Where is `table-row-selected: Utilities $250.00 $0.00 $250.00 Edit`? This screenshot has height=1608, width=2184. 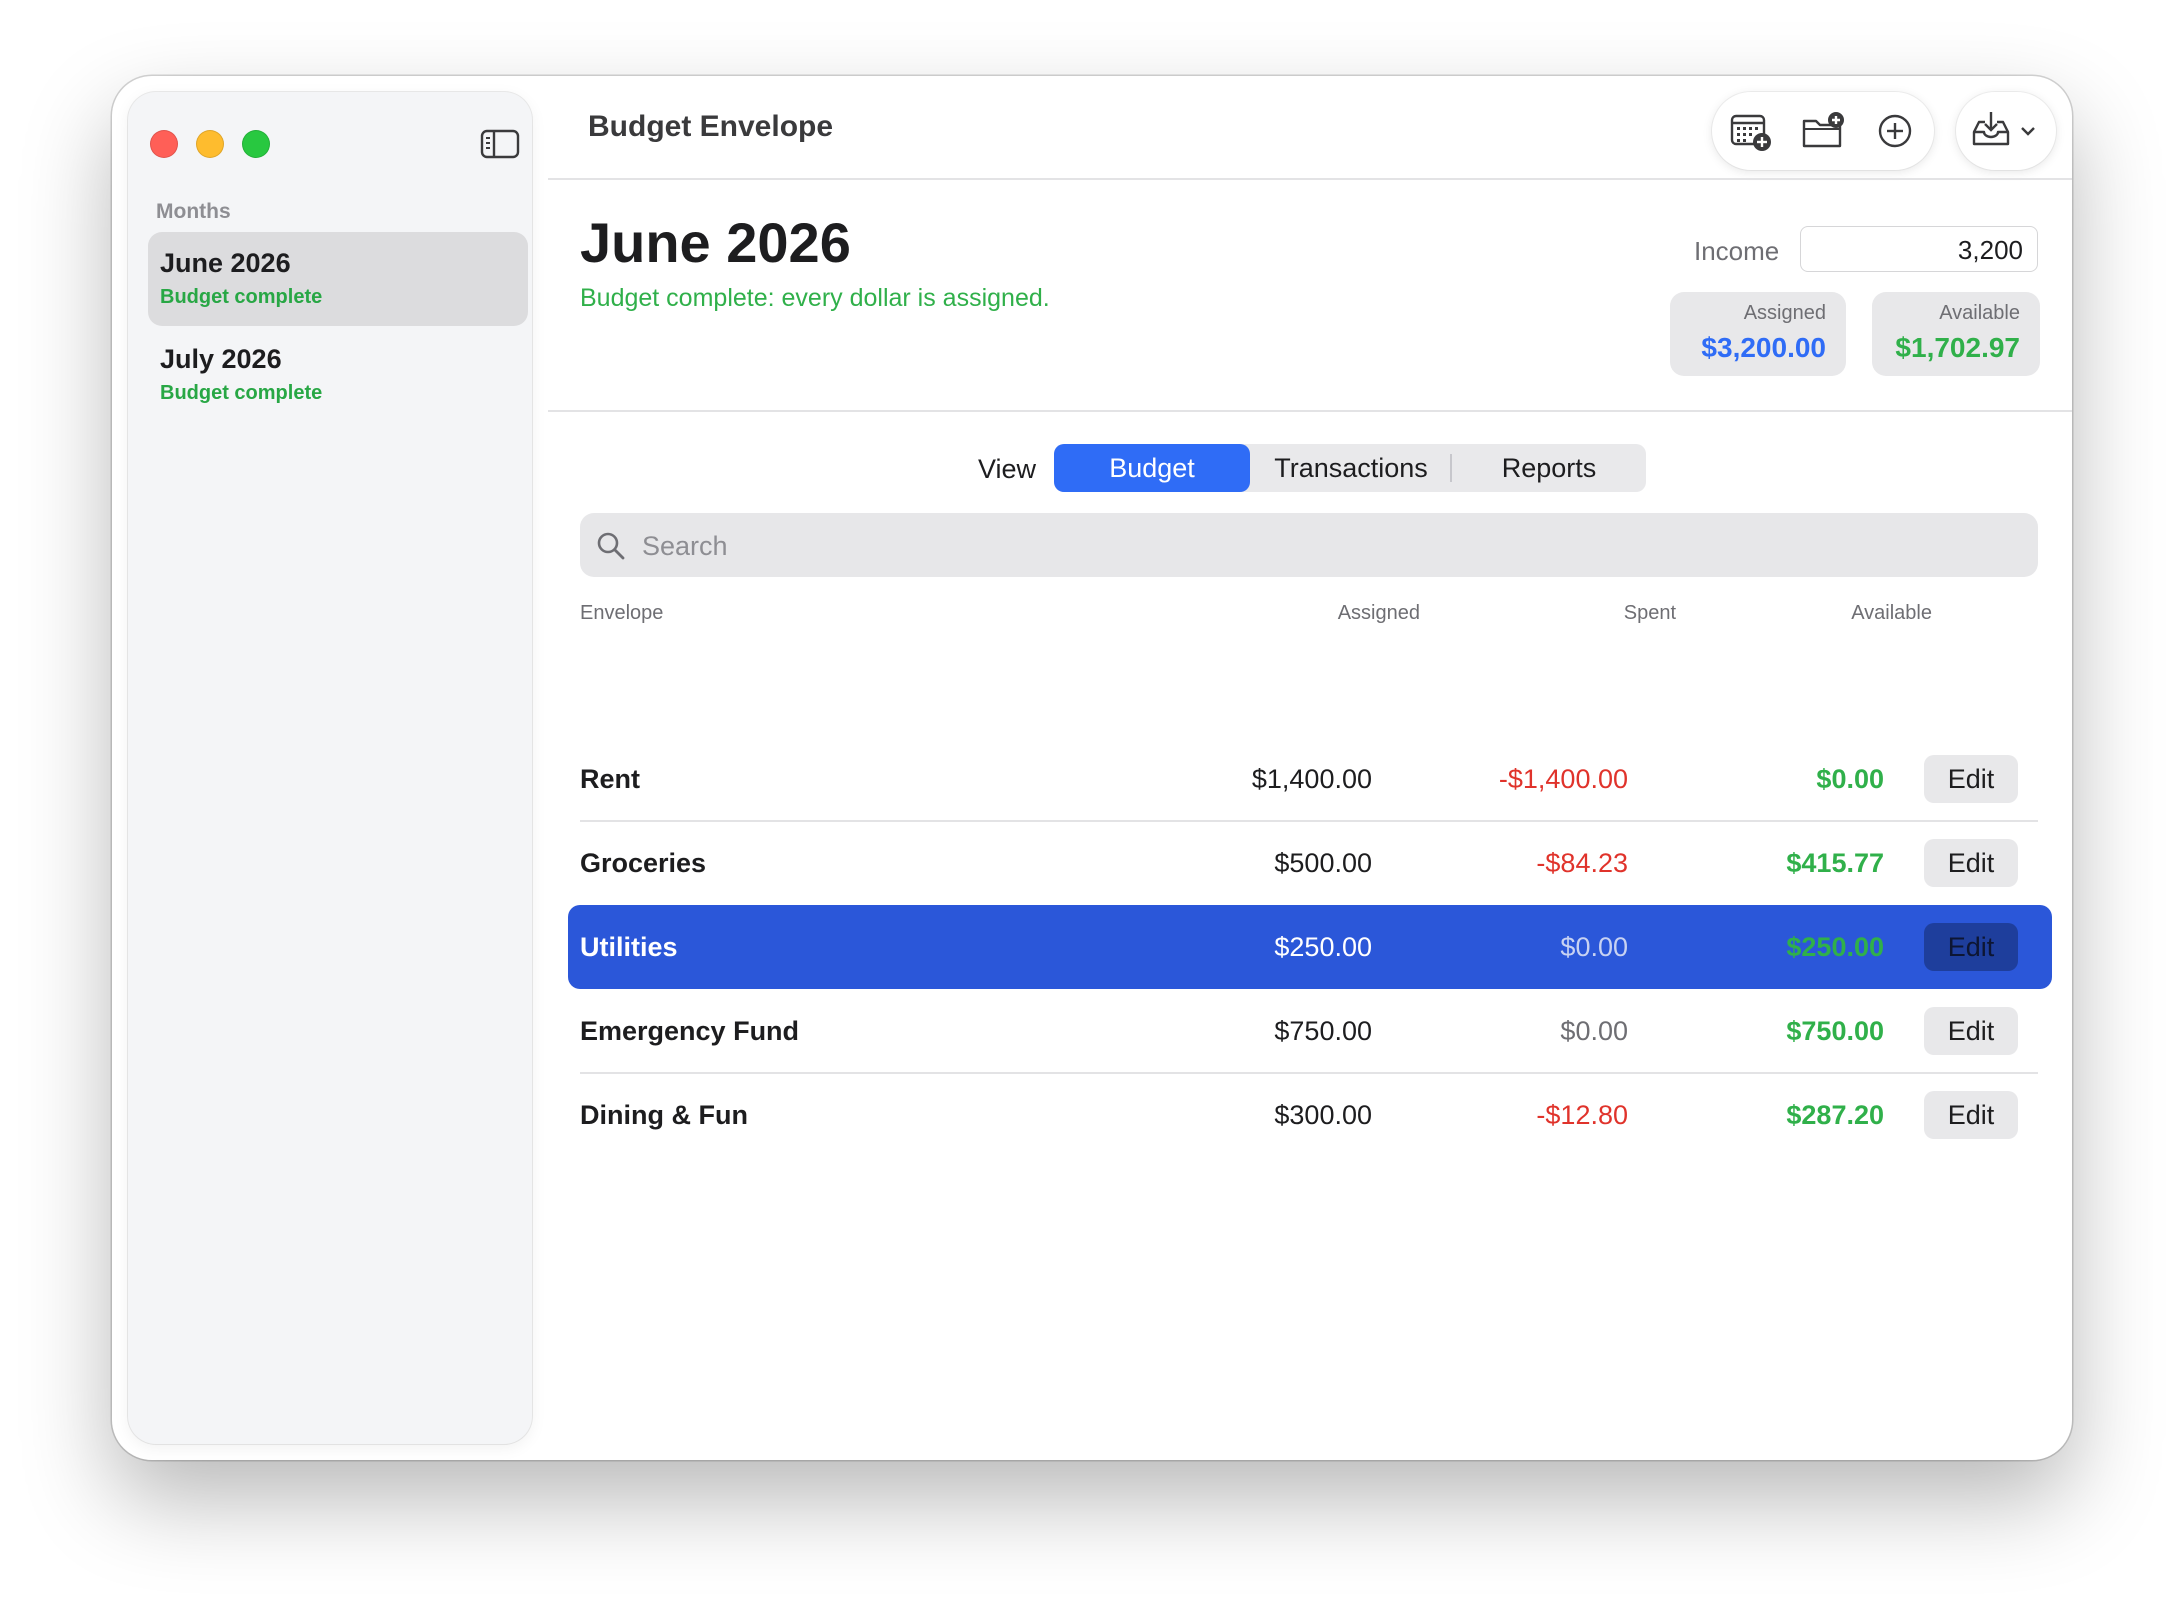
table-row-selected: Utilities $250.00 $0.00 $250.00 Edit is located at coordinates (1310, 947).